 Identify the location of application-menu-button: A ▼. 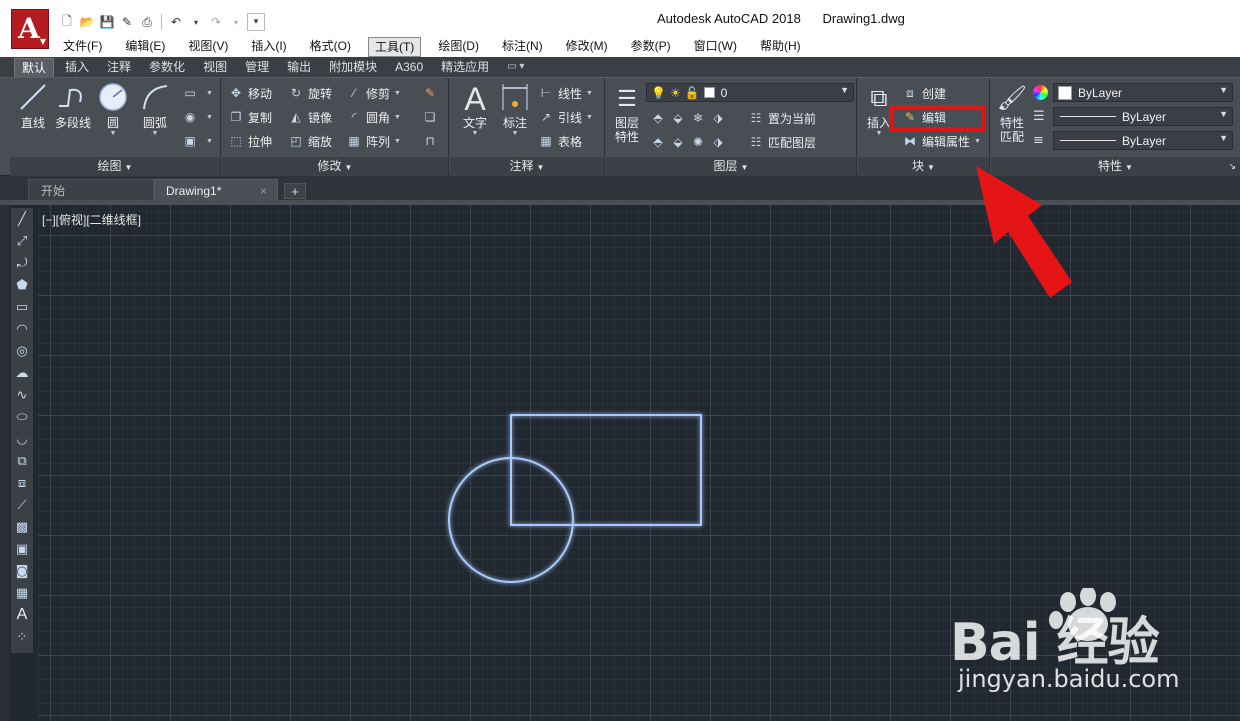
(30, 29).